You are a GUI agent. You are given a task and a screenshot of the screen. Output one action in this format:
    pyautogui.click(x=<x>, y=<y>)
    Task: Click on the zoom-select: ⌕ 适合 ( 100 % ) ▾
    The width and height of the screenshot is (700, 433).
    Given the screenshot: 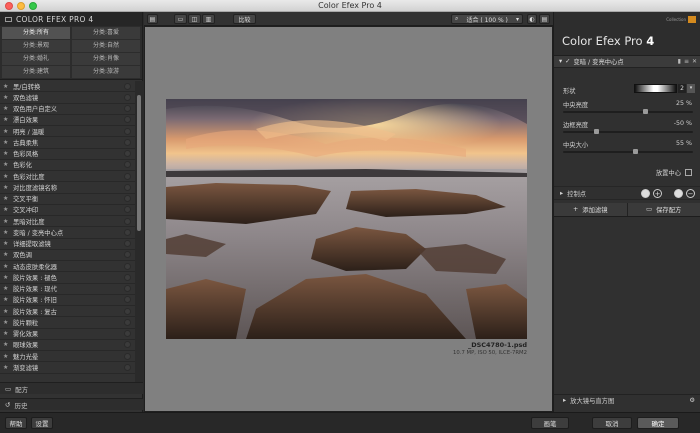 What is the action you would take?
    pyautogui.click(x=487, y=19)
    